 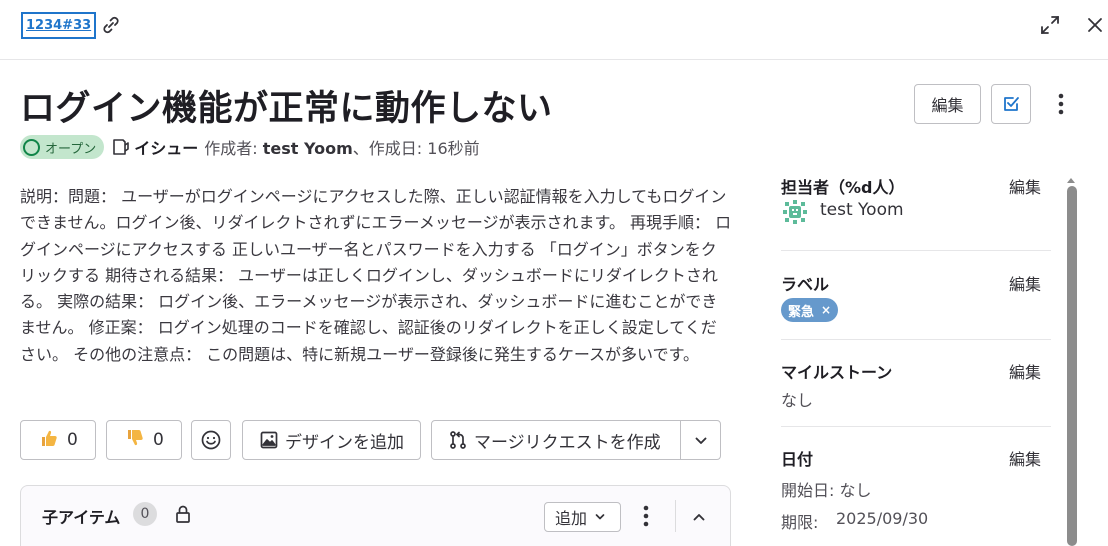 I want to click on add-child-button: 追加, so click(x=582, y=517).